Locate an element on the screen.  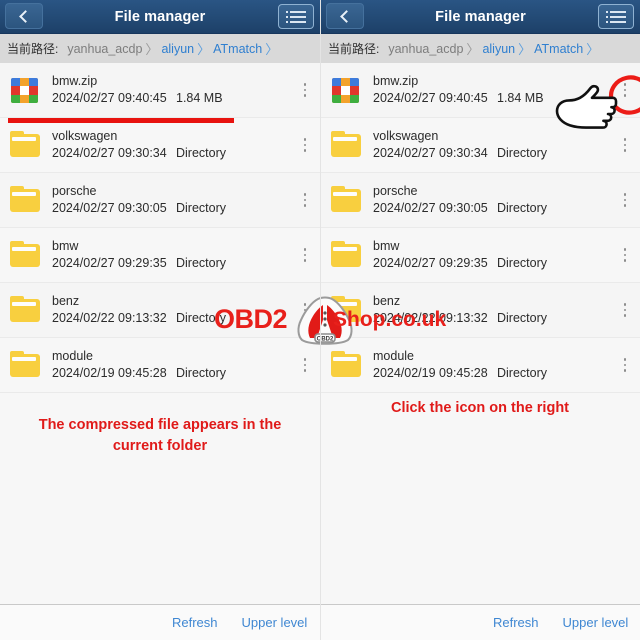
red-underline is located at coordinates (121, 120).